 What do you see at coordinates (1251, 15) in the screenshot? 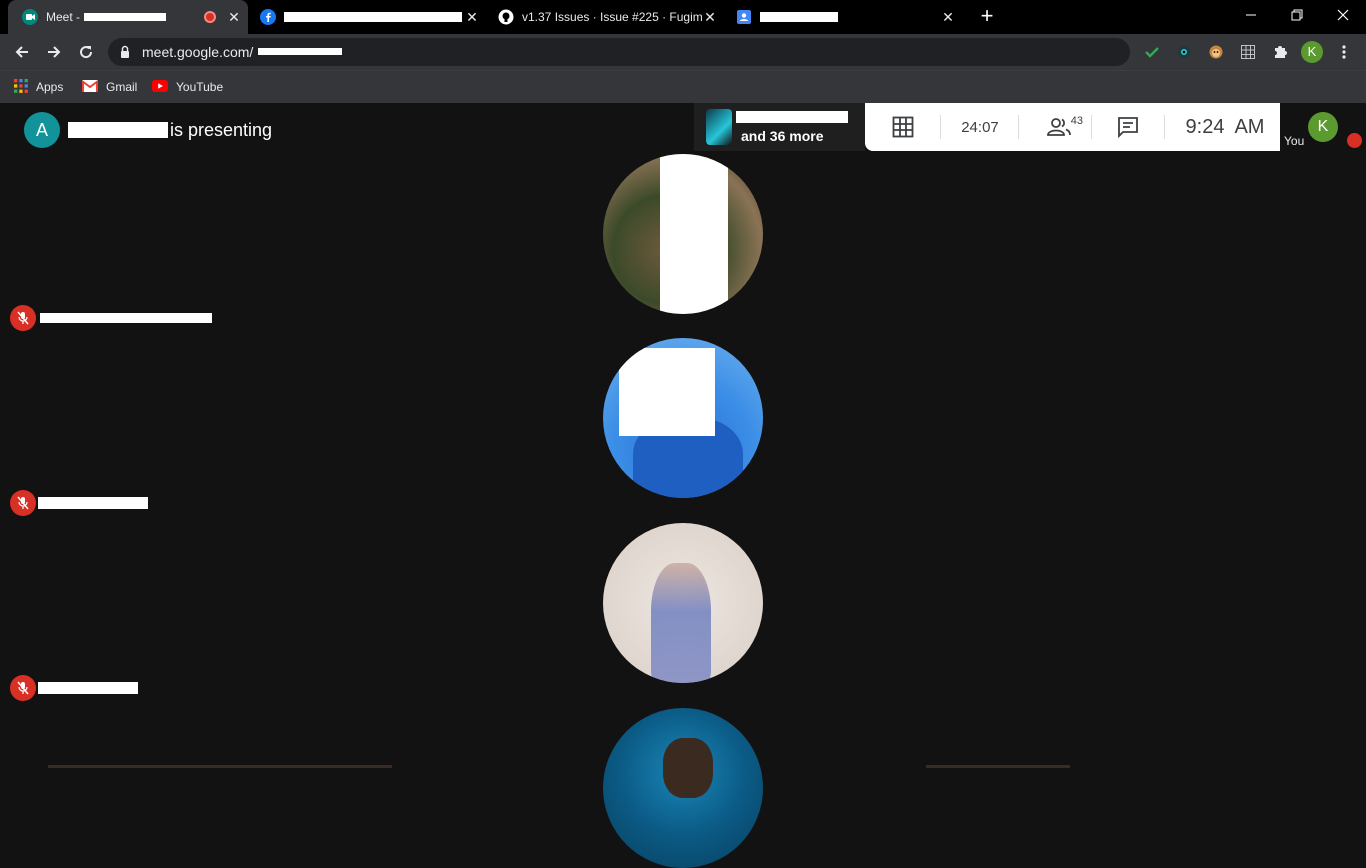
I see `minimize-button` at bounding box center [1251, 15].